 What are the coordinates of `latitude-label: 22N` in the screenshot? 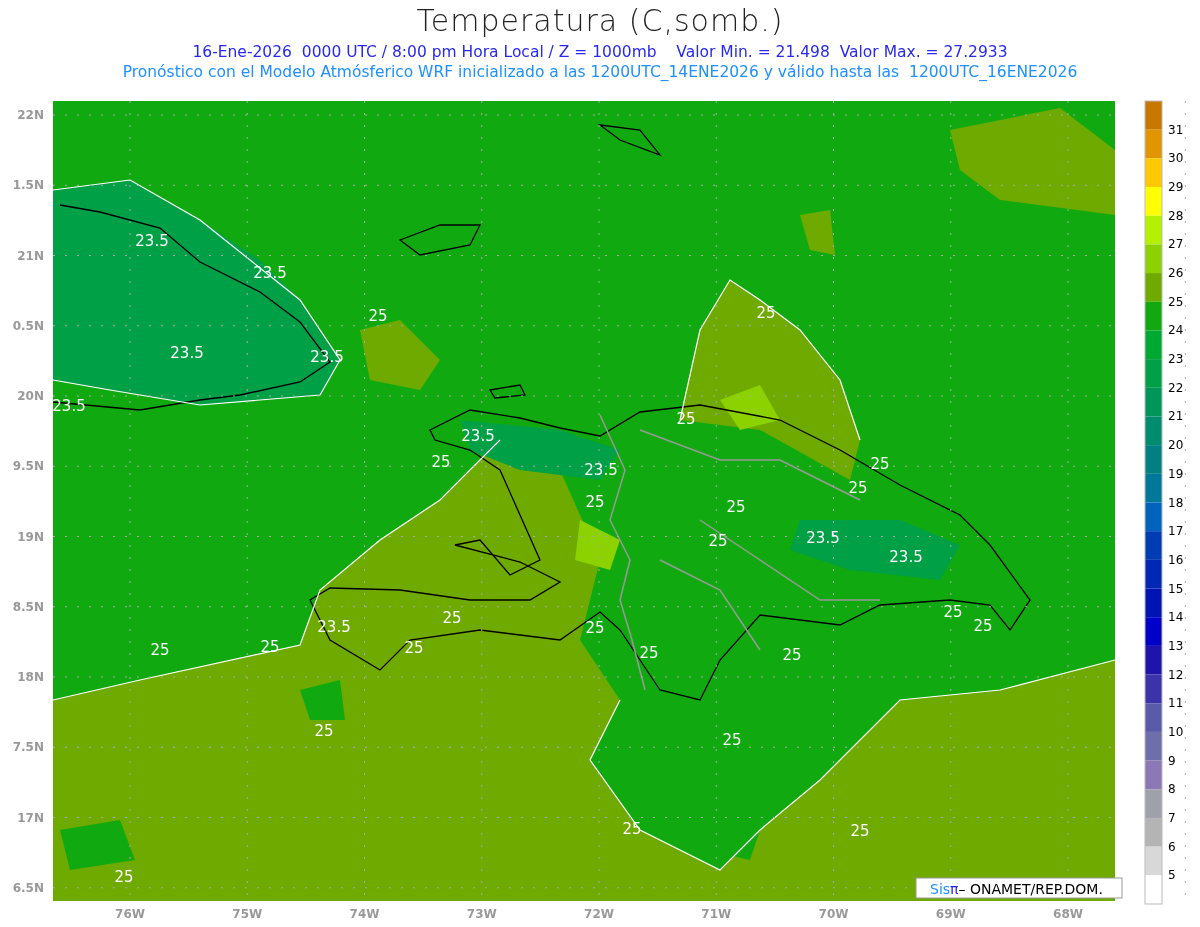 It's located at (30, 115).